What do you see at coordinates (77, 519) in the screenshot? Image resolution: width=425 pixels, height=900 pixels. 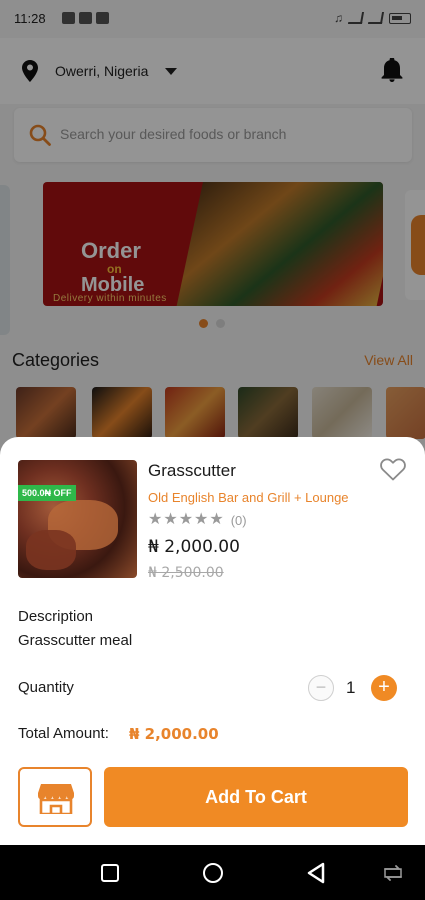 I see `product-image: 500.0₦ OFF` at bounding box center [77, 519].